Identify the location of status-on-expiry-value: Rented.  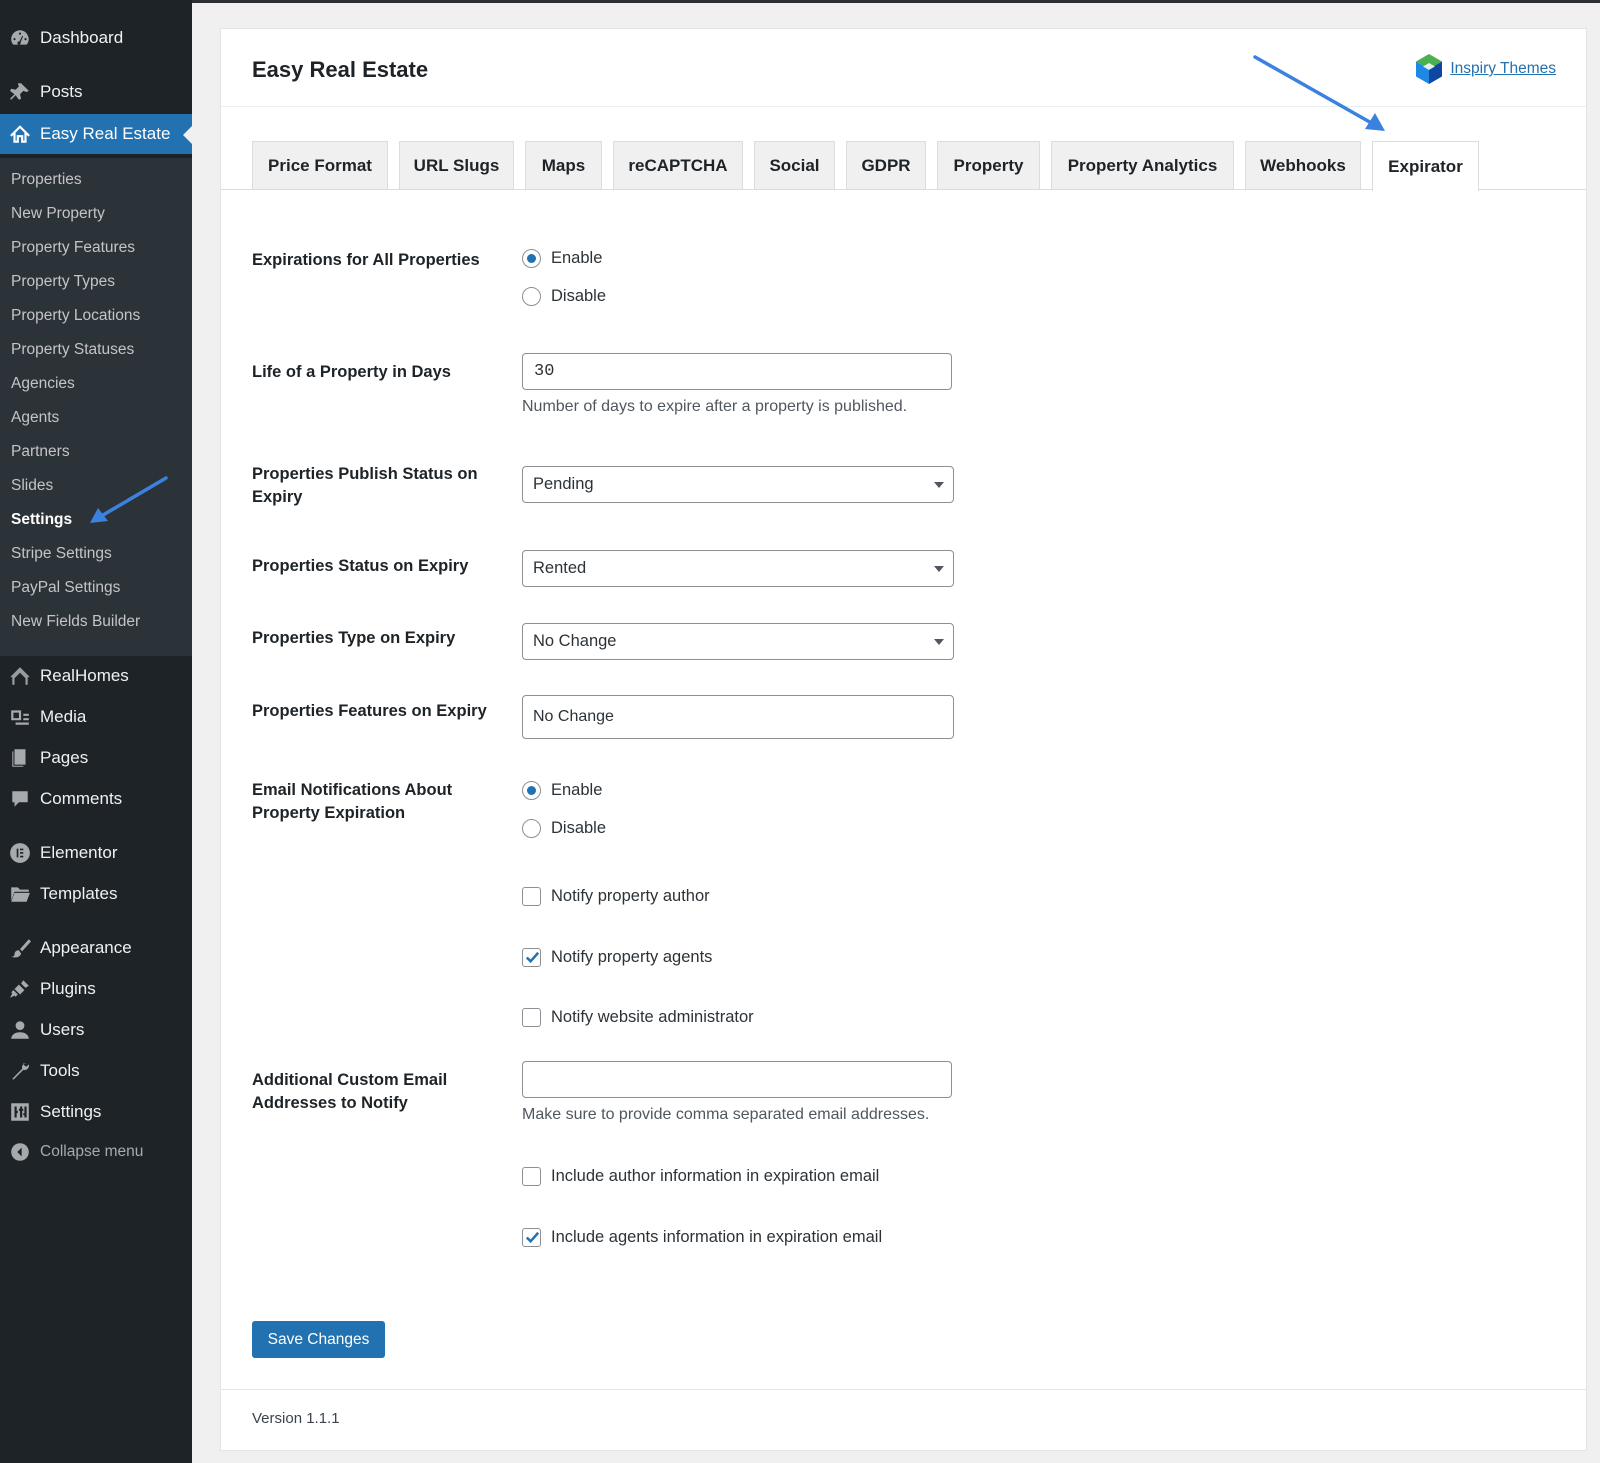
(560, 568).